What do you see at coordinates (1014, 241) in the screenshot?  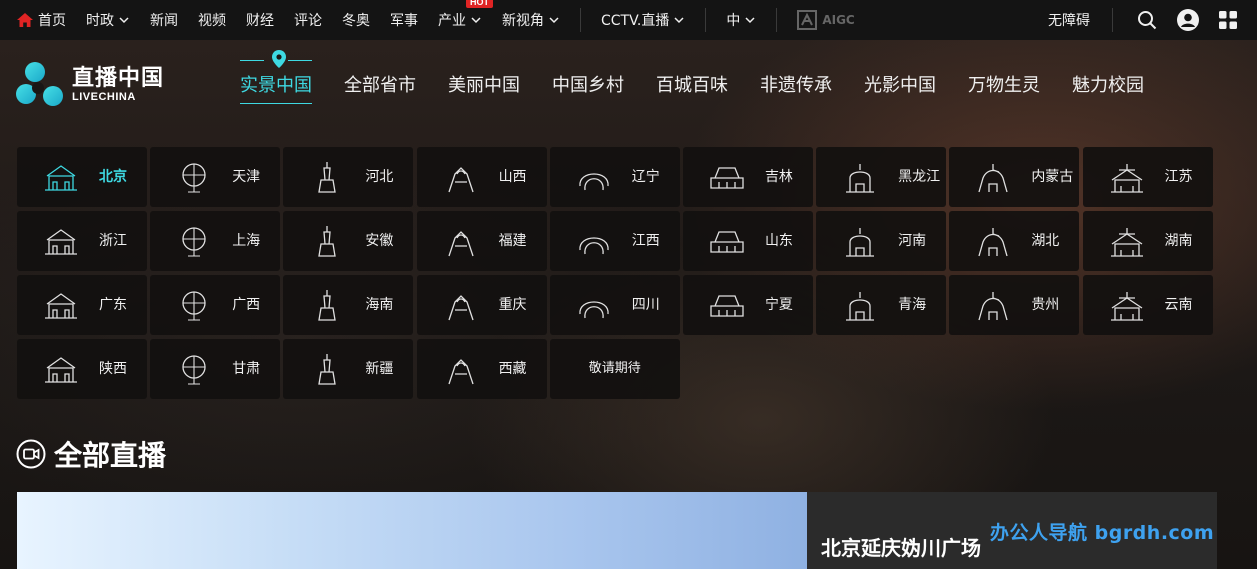 I see `province-item: 湖北` at bounding box center [1014, 241].